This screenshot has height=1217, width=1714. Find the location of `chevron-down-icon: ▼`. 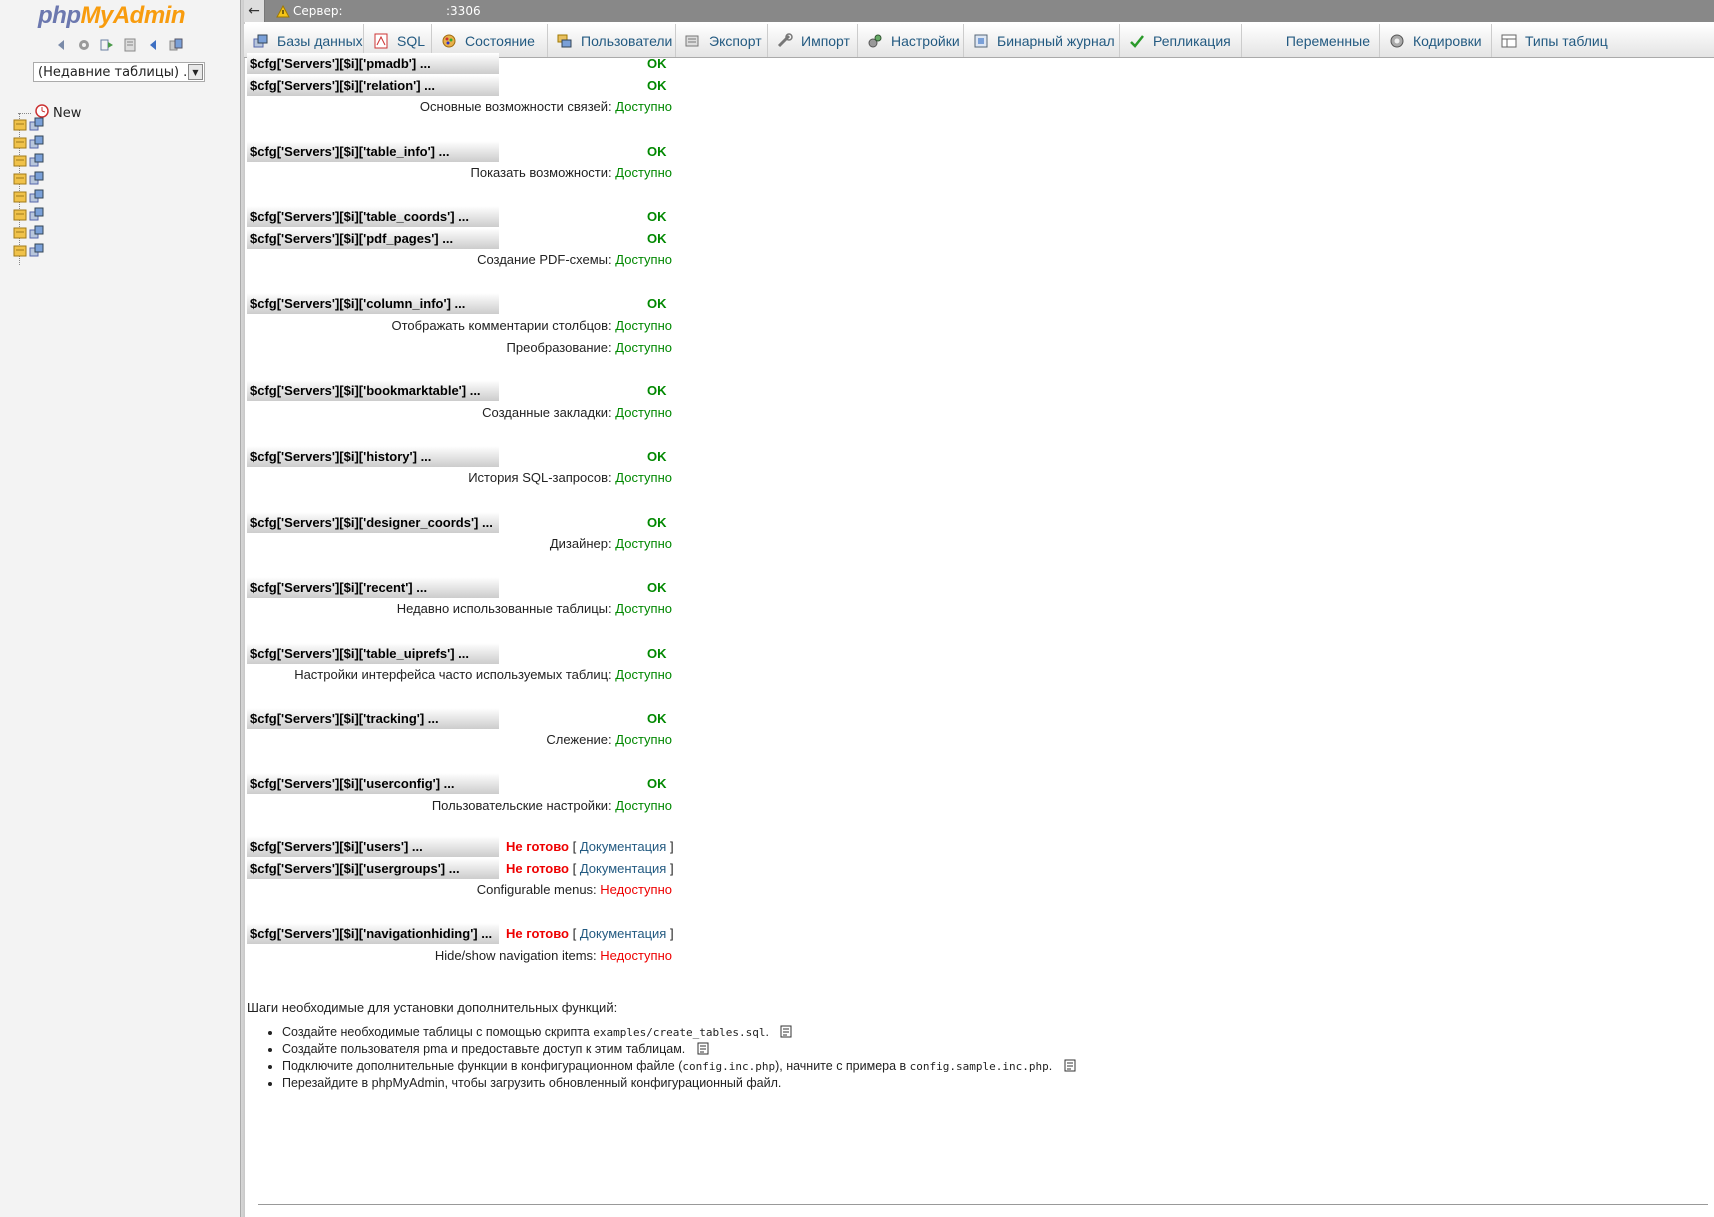

chevron-down-icon: ▼ is located at coordinates (195, 72).